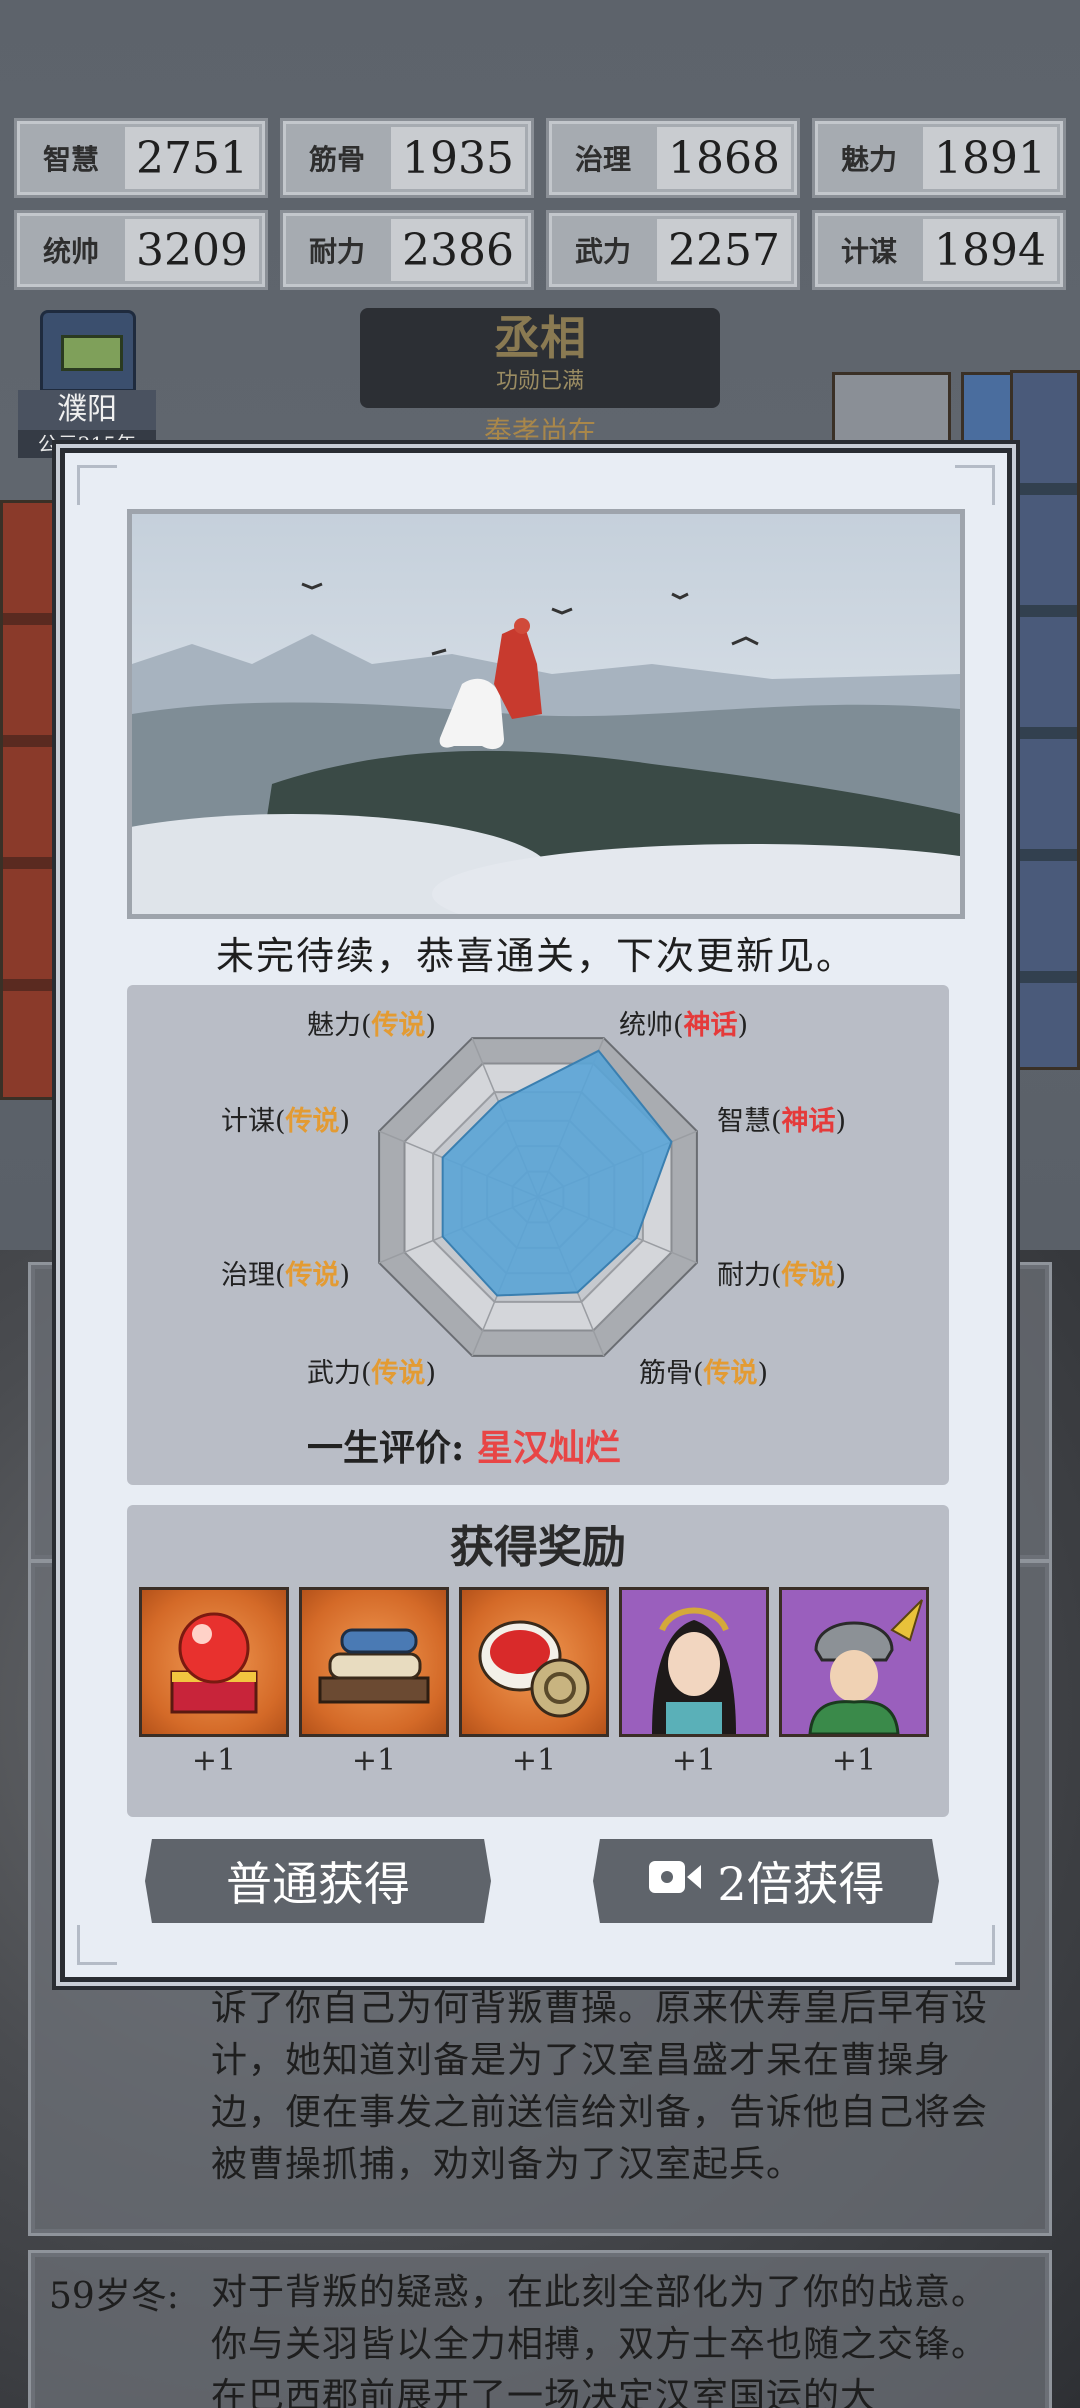 Image resolution: width=1080 pixels, height=2408 pixels. What do you see at coordinates (192, 250) in the screenshot?
I see `stat-value: 3209` at bounding box center [192, 250].